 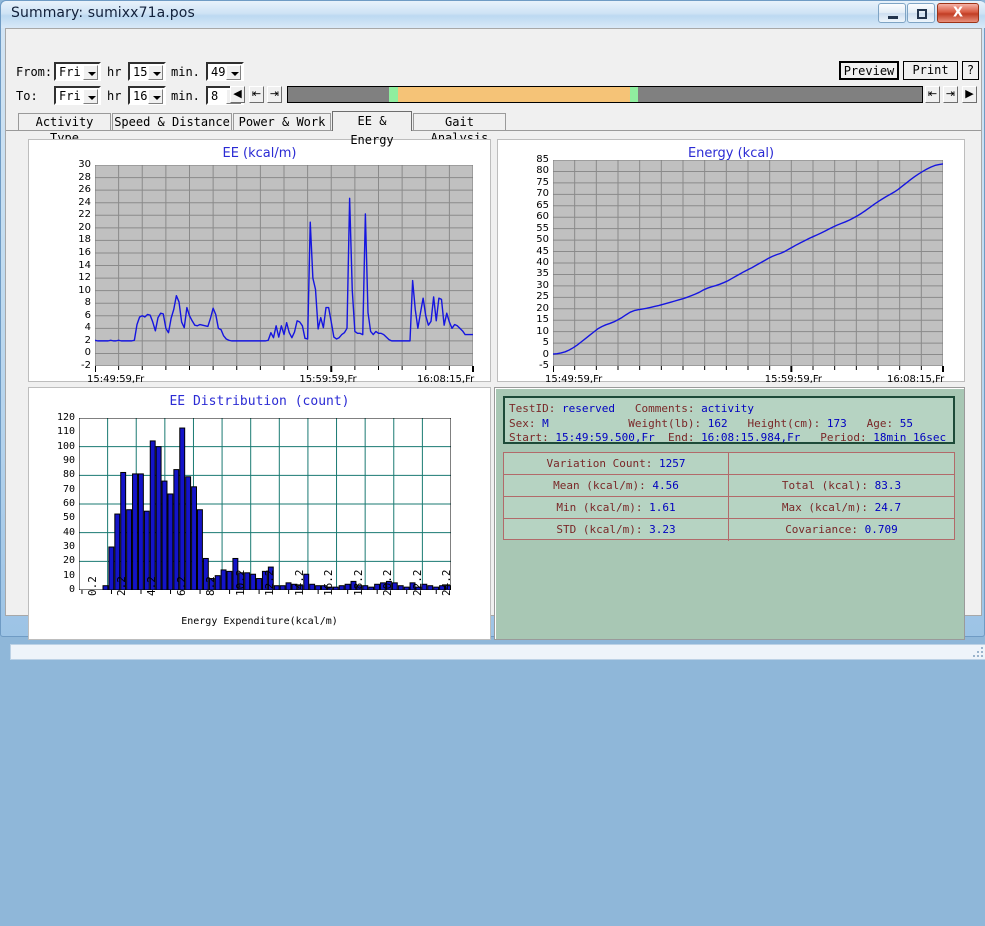 What do you see at coordinates (892, 13) in the screenshot?
I see `minimize-button` at bounding box center [892, 13].